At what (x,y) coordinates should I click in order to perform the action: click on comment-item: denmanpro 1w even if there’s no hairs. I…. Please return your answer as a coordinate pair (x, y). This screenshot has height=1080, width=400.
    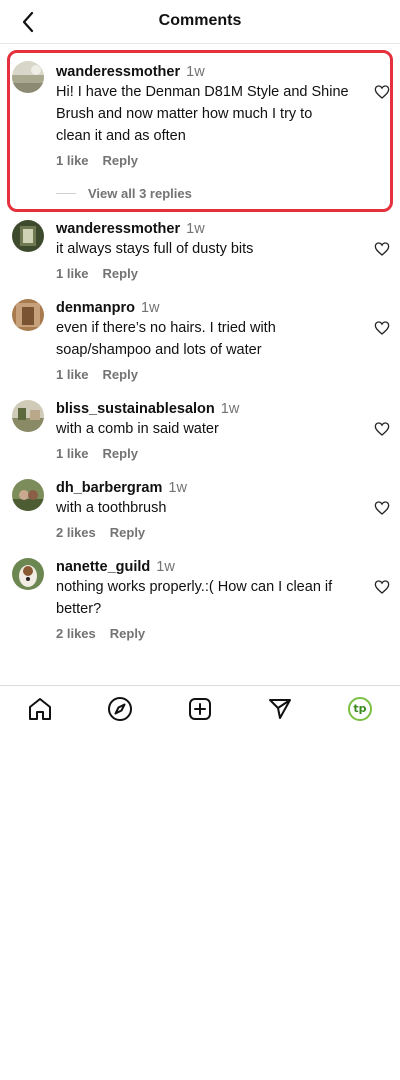
    Looking at the image, I should click on (200, 349).